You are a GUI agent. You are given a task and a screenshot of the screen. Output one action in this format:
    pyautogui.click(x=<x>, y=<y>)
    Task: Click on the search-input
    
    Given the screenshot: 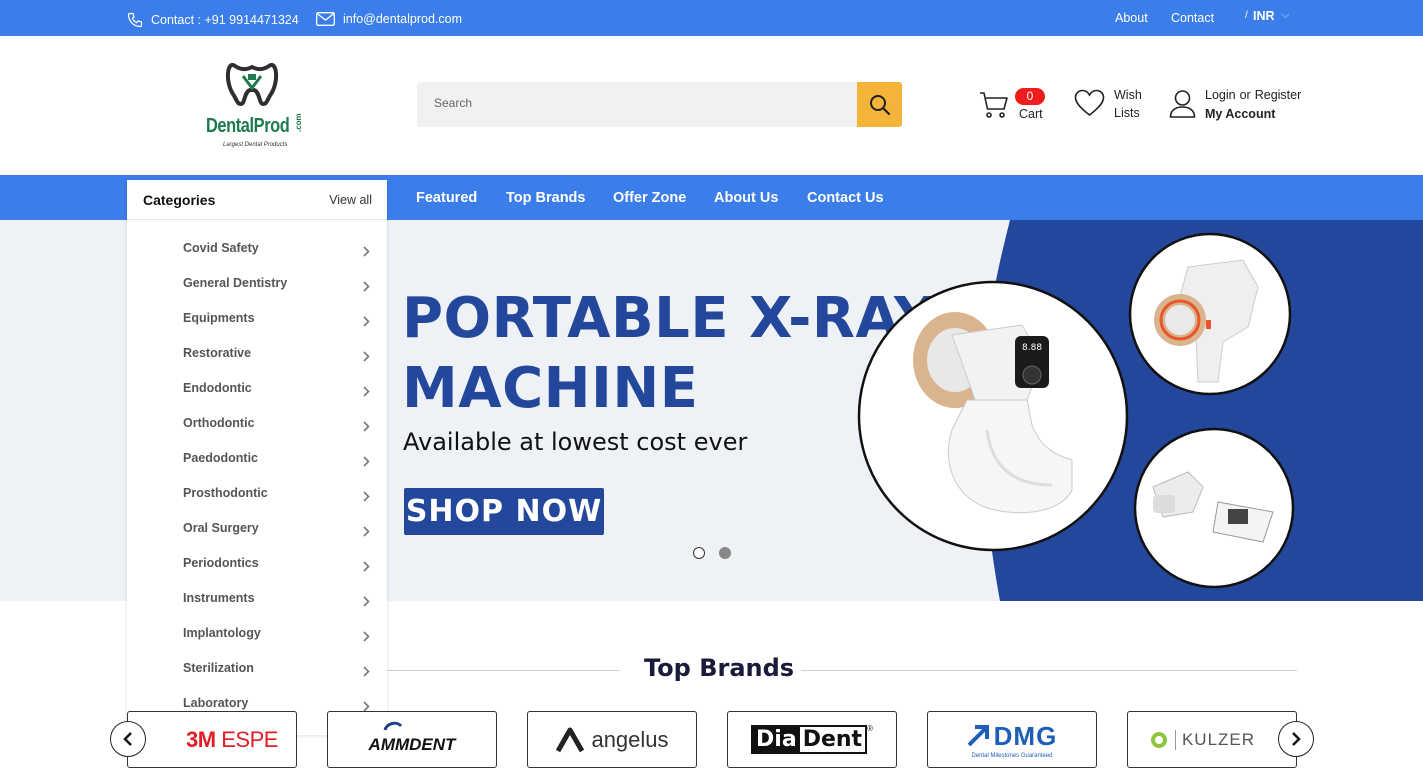 What is the action you would take?
    pyautogui.click(x=644, y=103)
    